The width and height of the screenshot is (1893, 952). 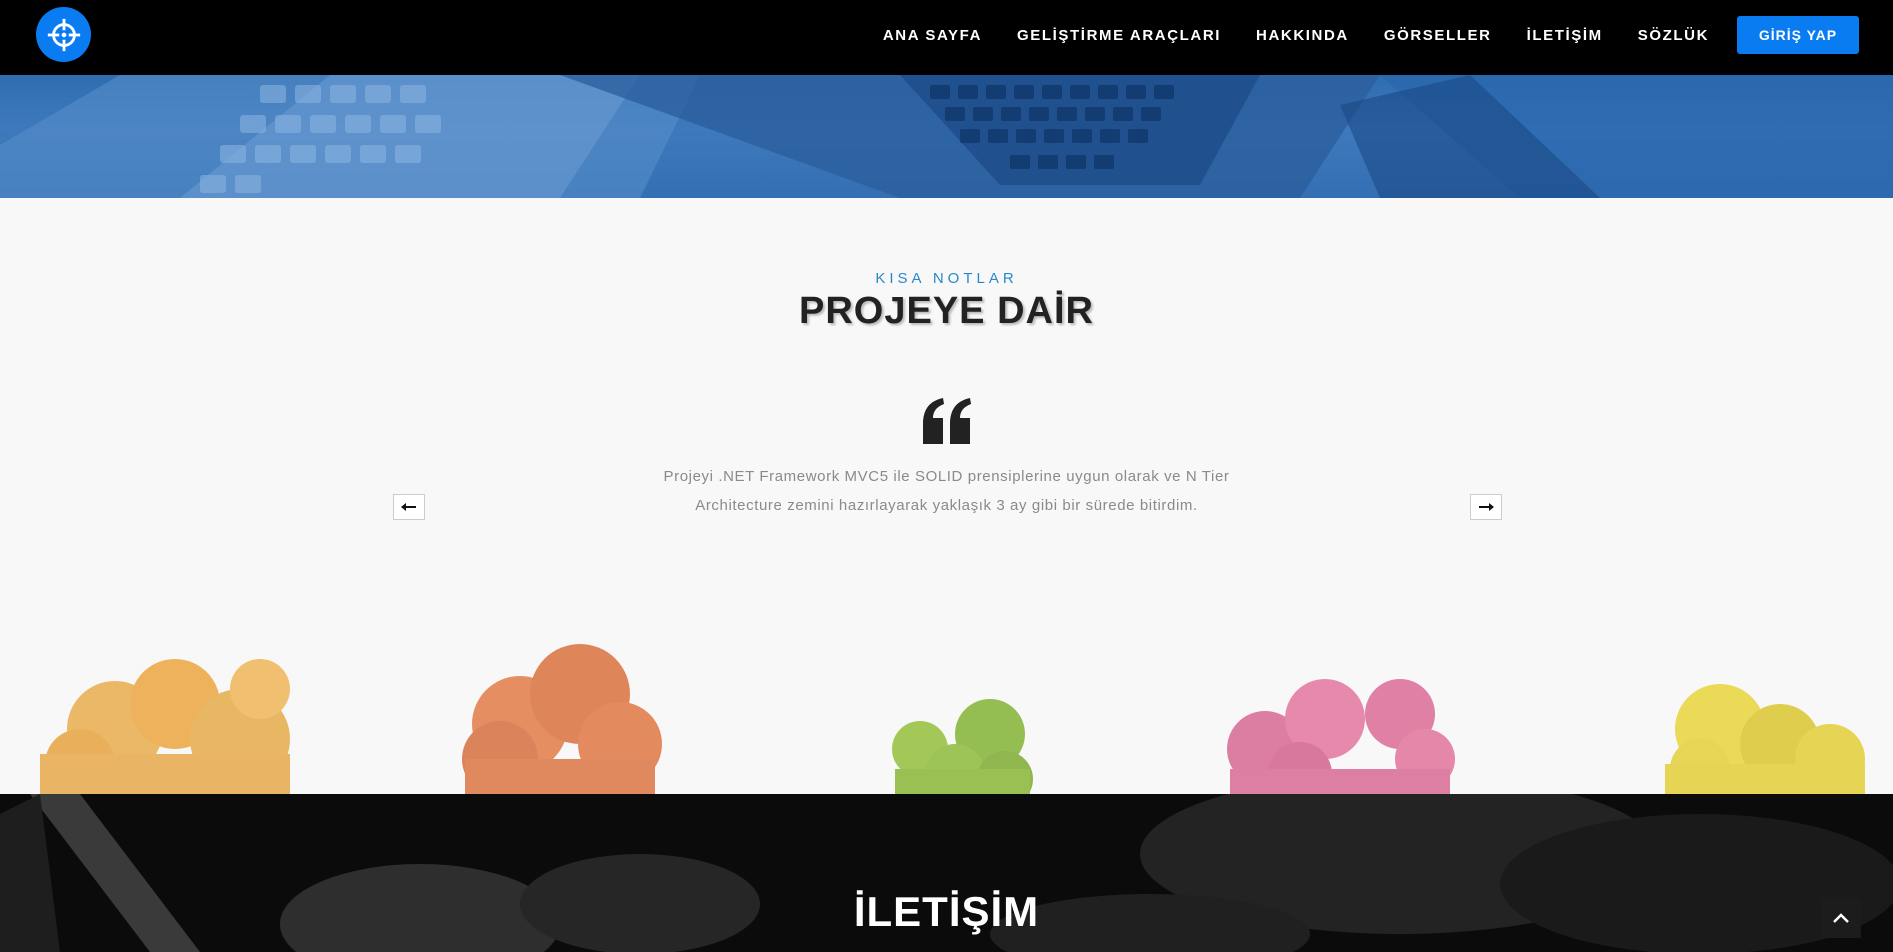 What do you see at coordinates (1341, 736) in the screenshot?
I see `pink-cactus` at bounding box center [1341, 736].